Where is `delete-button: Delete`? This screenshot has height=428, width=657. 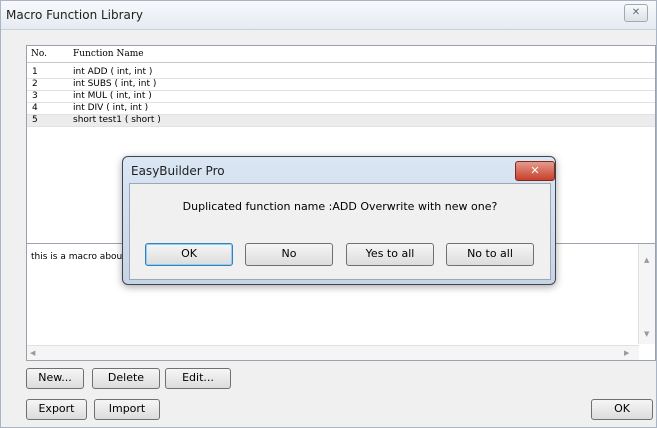
delete-button: Delete is located at coordinates (126, 378).